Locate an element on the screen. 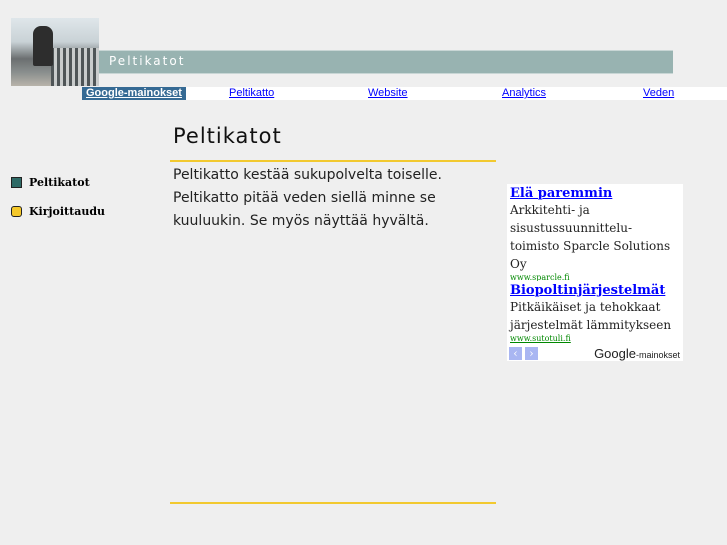 The width and height of the screenshot is (727, 545). sidebar-item-kirjoittaudu: Kirjoittaudu is located at coordinates (58, 211).